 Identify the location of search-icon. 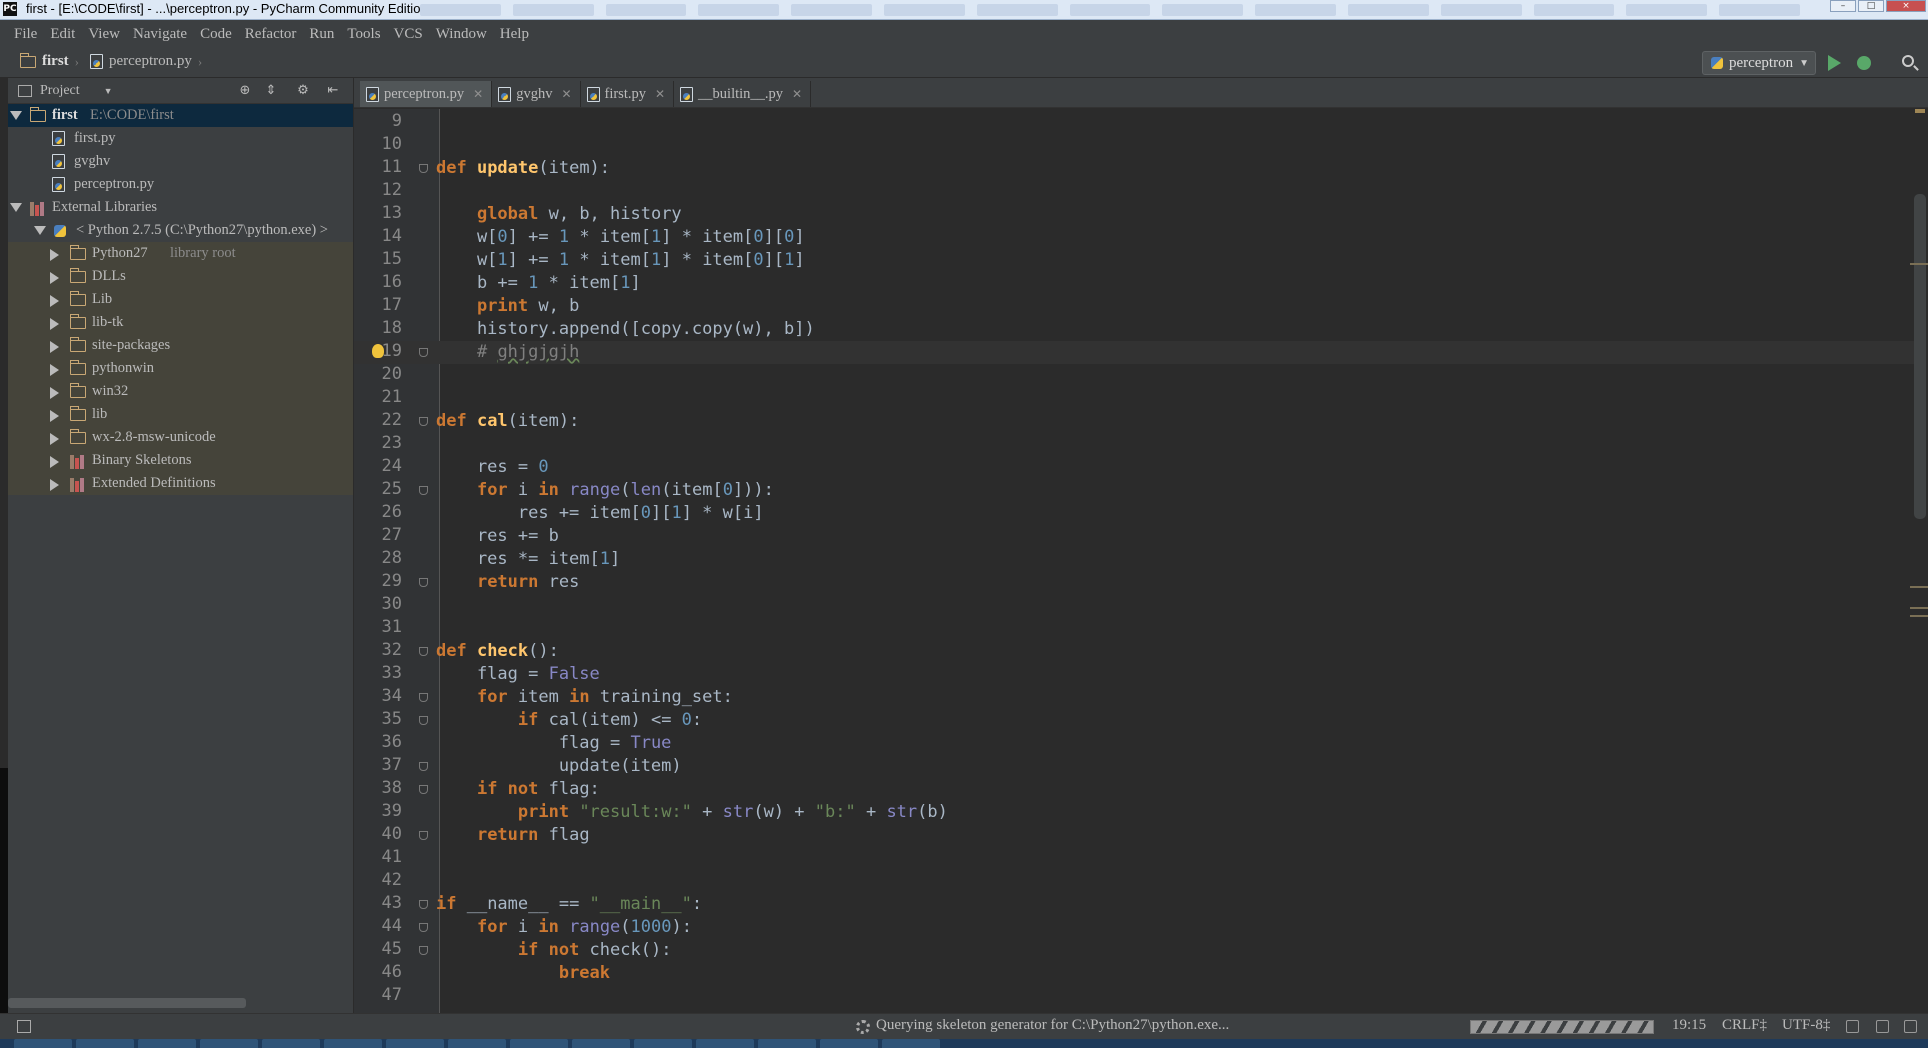
(1908, 61).